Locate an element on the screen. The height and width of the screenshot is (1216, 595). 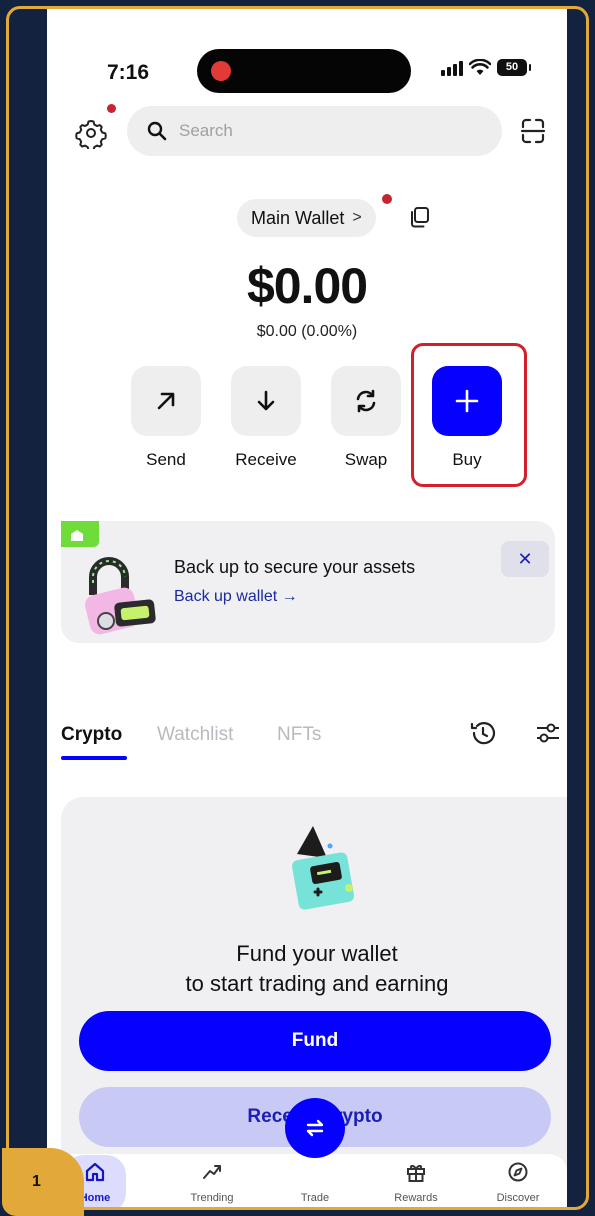
trade-button is located at coordinates (315, 1128).